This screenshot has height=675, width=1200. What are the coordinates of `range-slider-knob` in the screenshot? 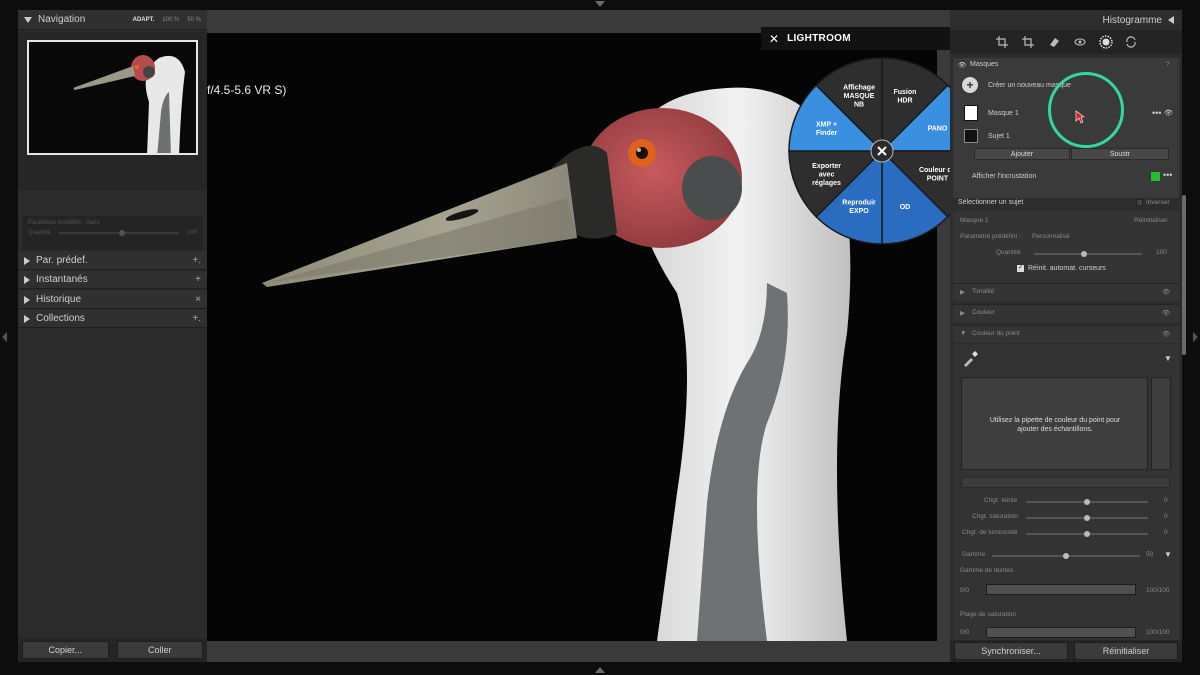 It's located at (1066, 556).